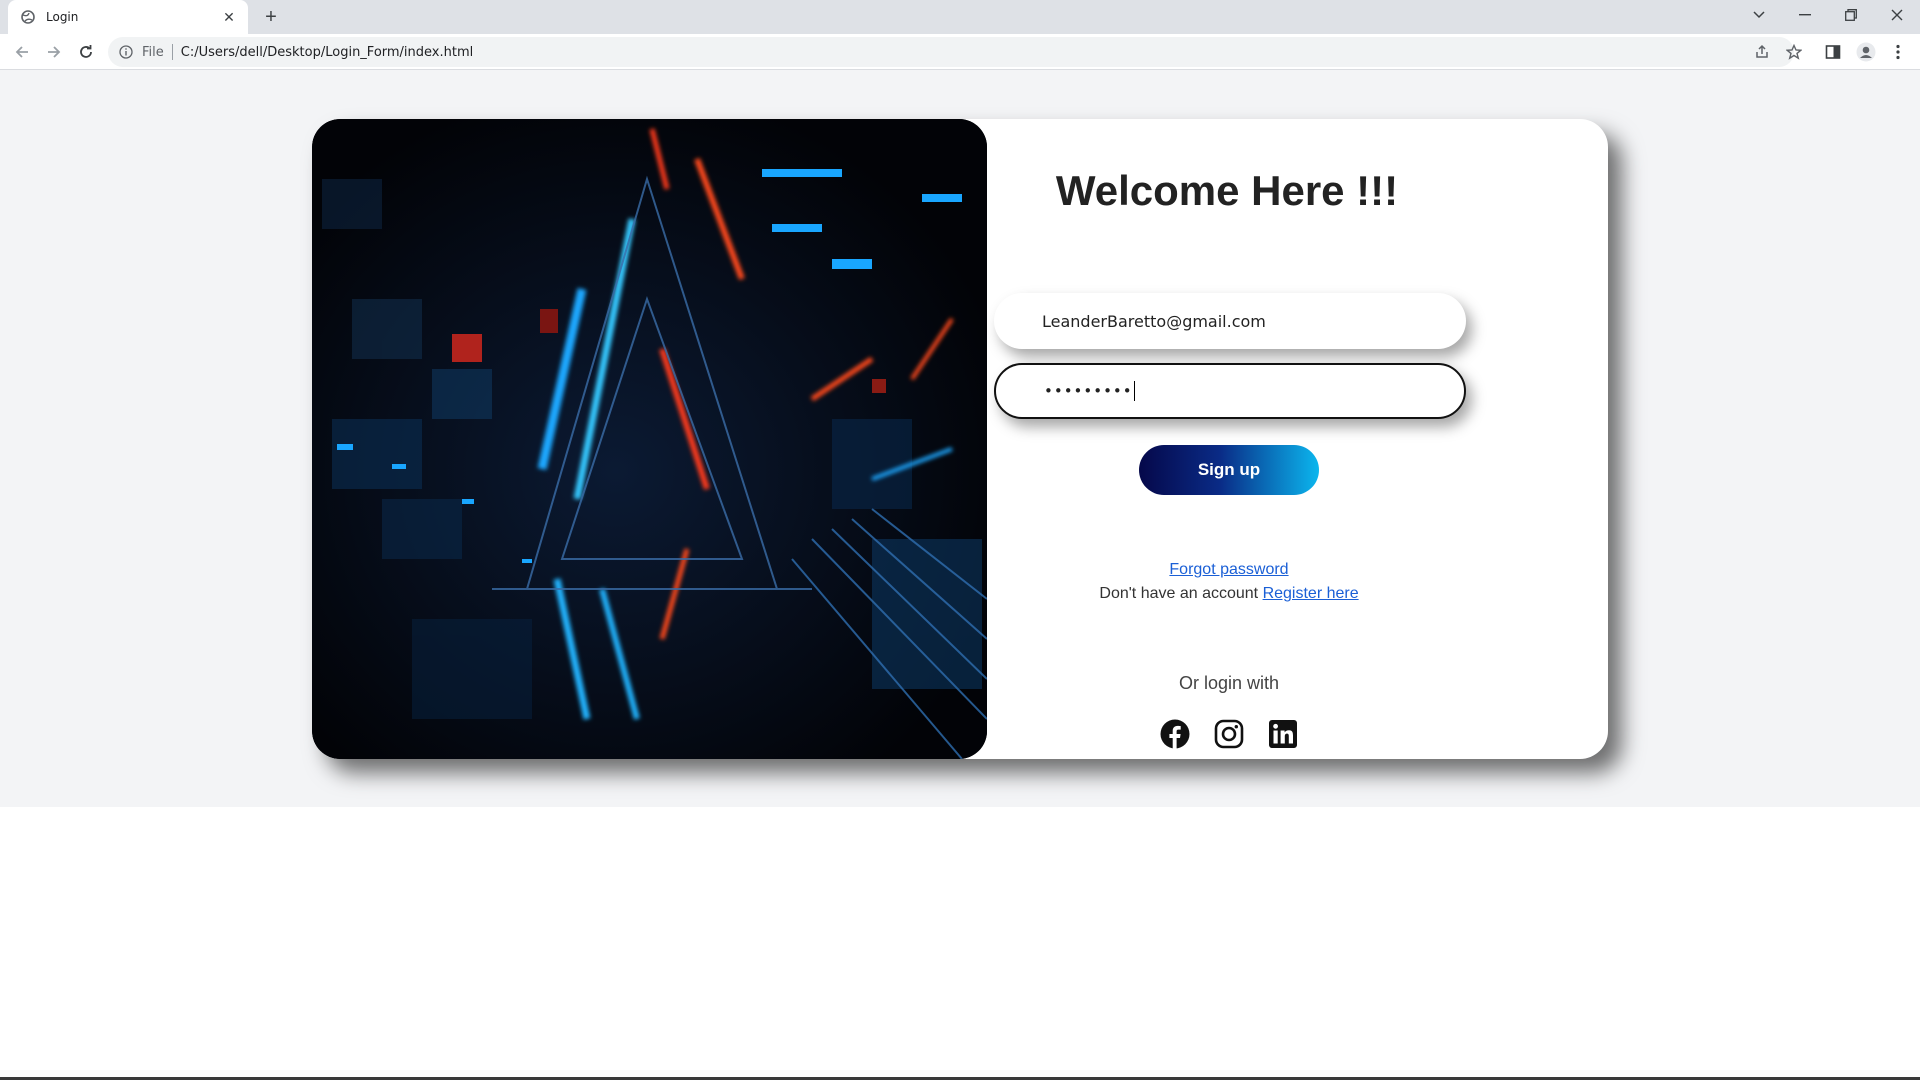  What do you see at coordinates (1897, 15) in the screenshot?
I see `close-window-button` at bounding box center [1897, 15].